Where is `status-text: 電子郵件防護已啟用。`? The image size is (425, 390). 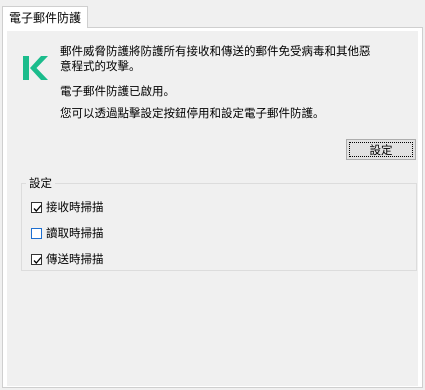 status-text: 電子郵件防護已啟用。 is located at coordinates (117, 91).